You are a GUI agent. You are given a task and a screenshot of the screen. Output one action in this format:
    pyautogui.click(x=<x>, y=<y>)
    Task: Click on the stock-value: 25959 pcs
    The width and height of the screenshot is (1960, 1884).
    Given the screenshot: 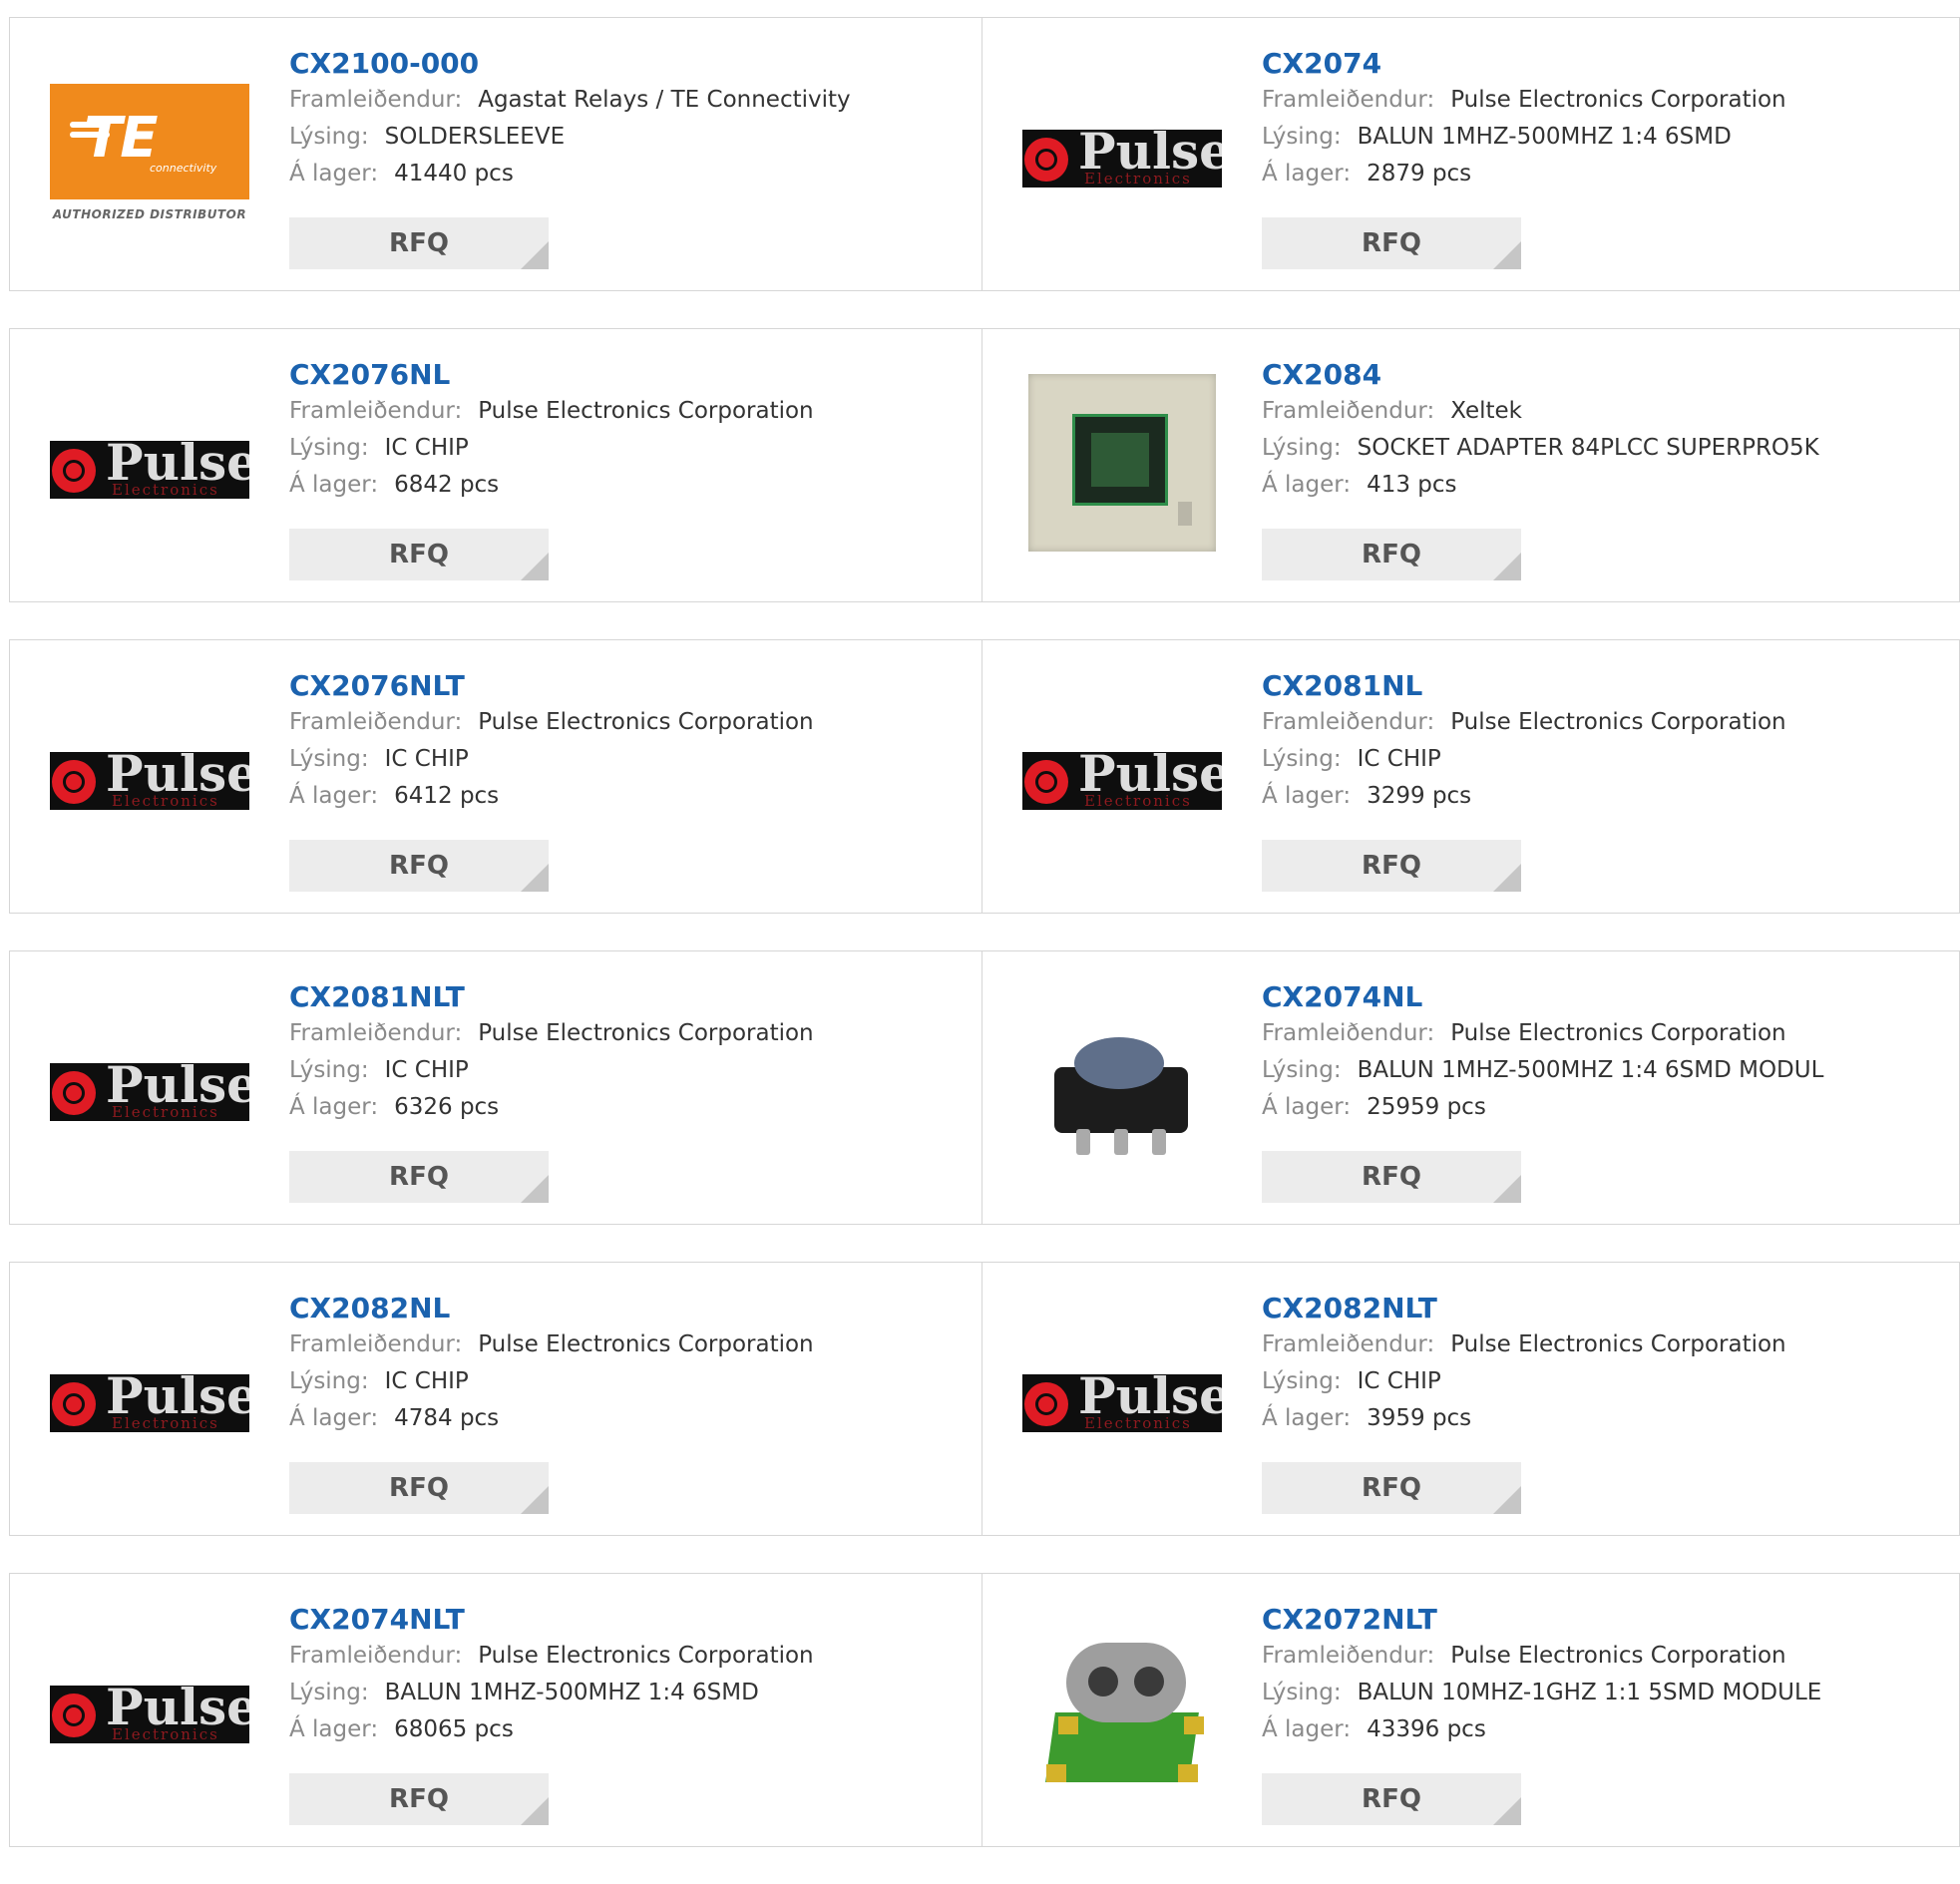 What is the action you would take?
    pyautogui.click(x=1427, y=1107)
    